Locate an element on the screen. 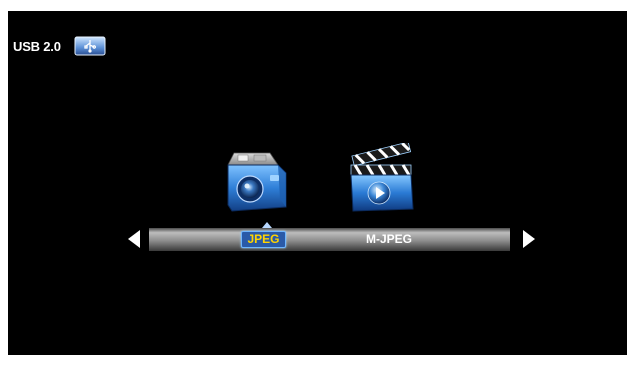 The height and width of the screenshot is (365, 636). arrow-left-icon is located at coordinates (134, 239).